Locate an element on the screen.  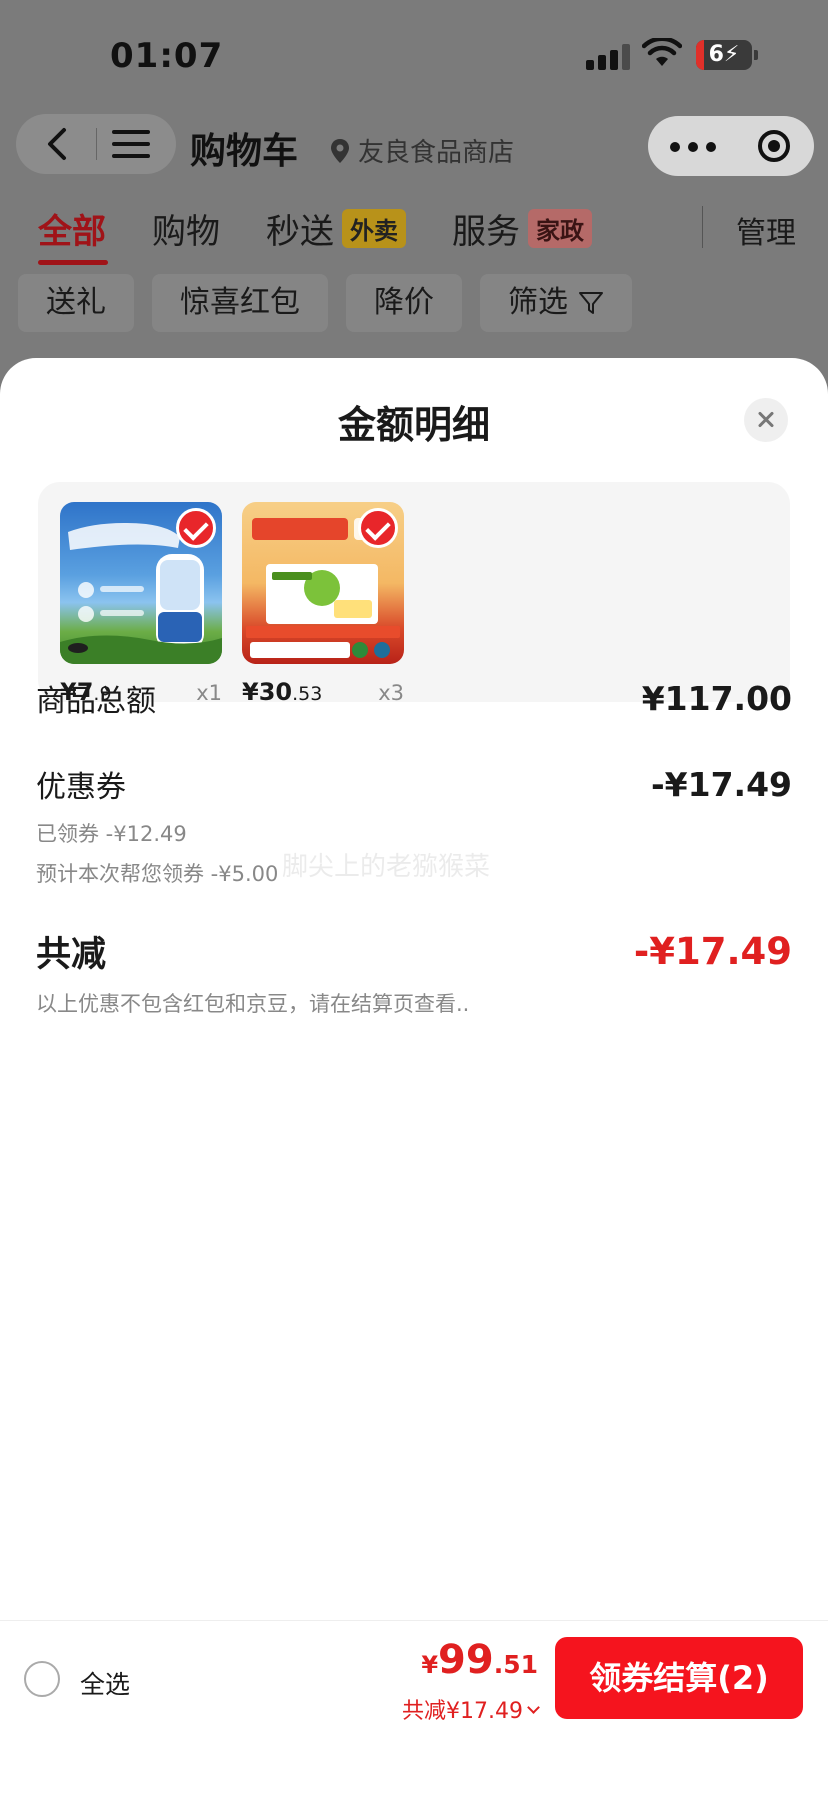
wifi-icon is located at coordinates (662, 52).